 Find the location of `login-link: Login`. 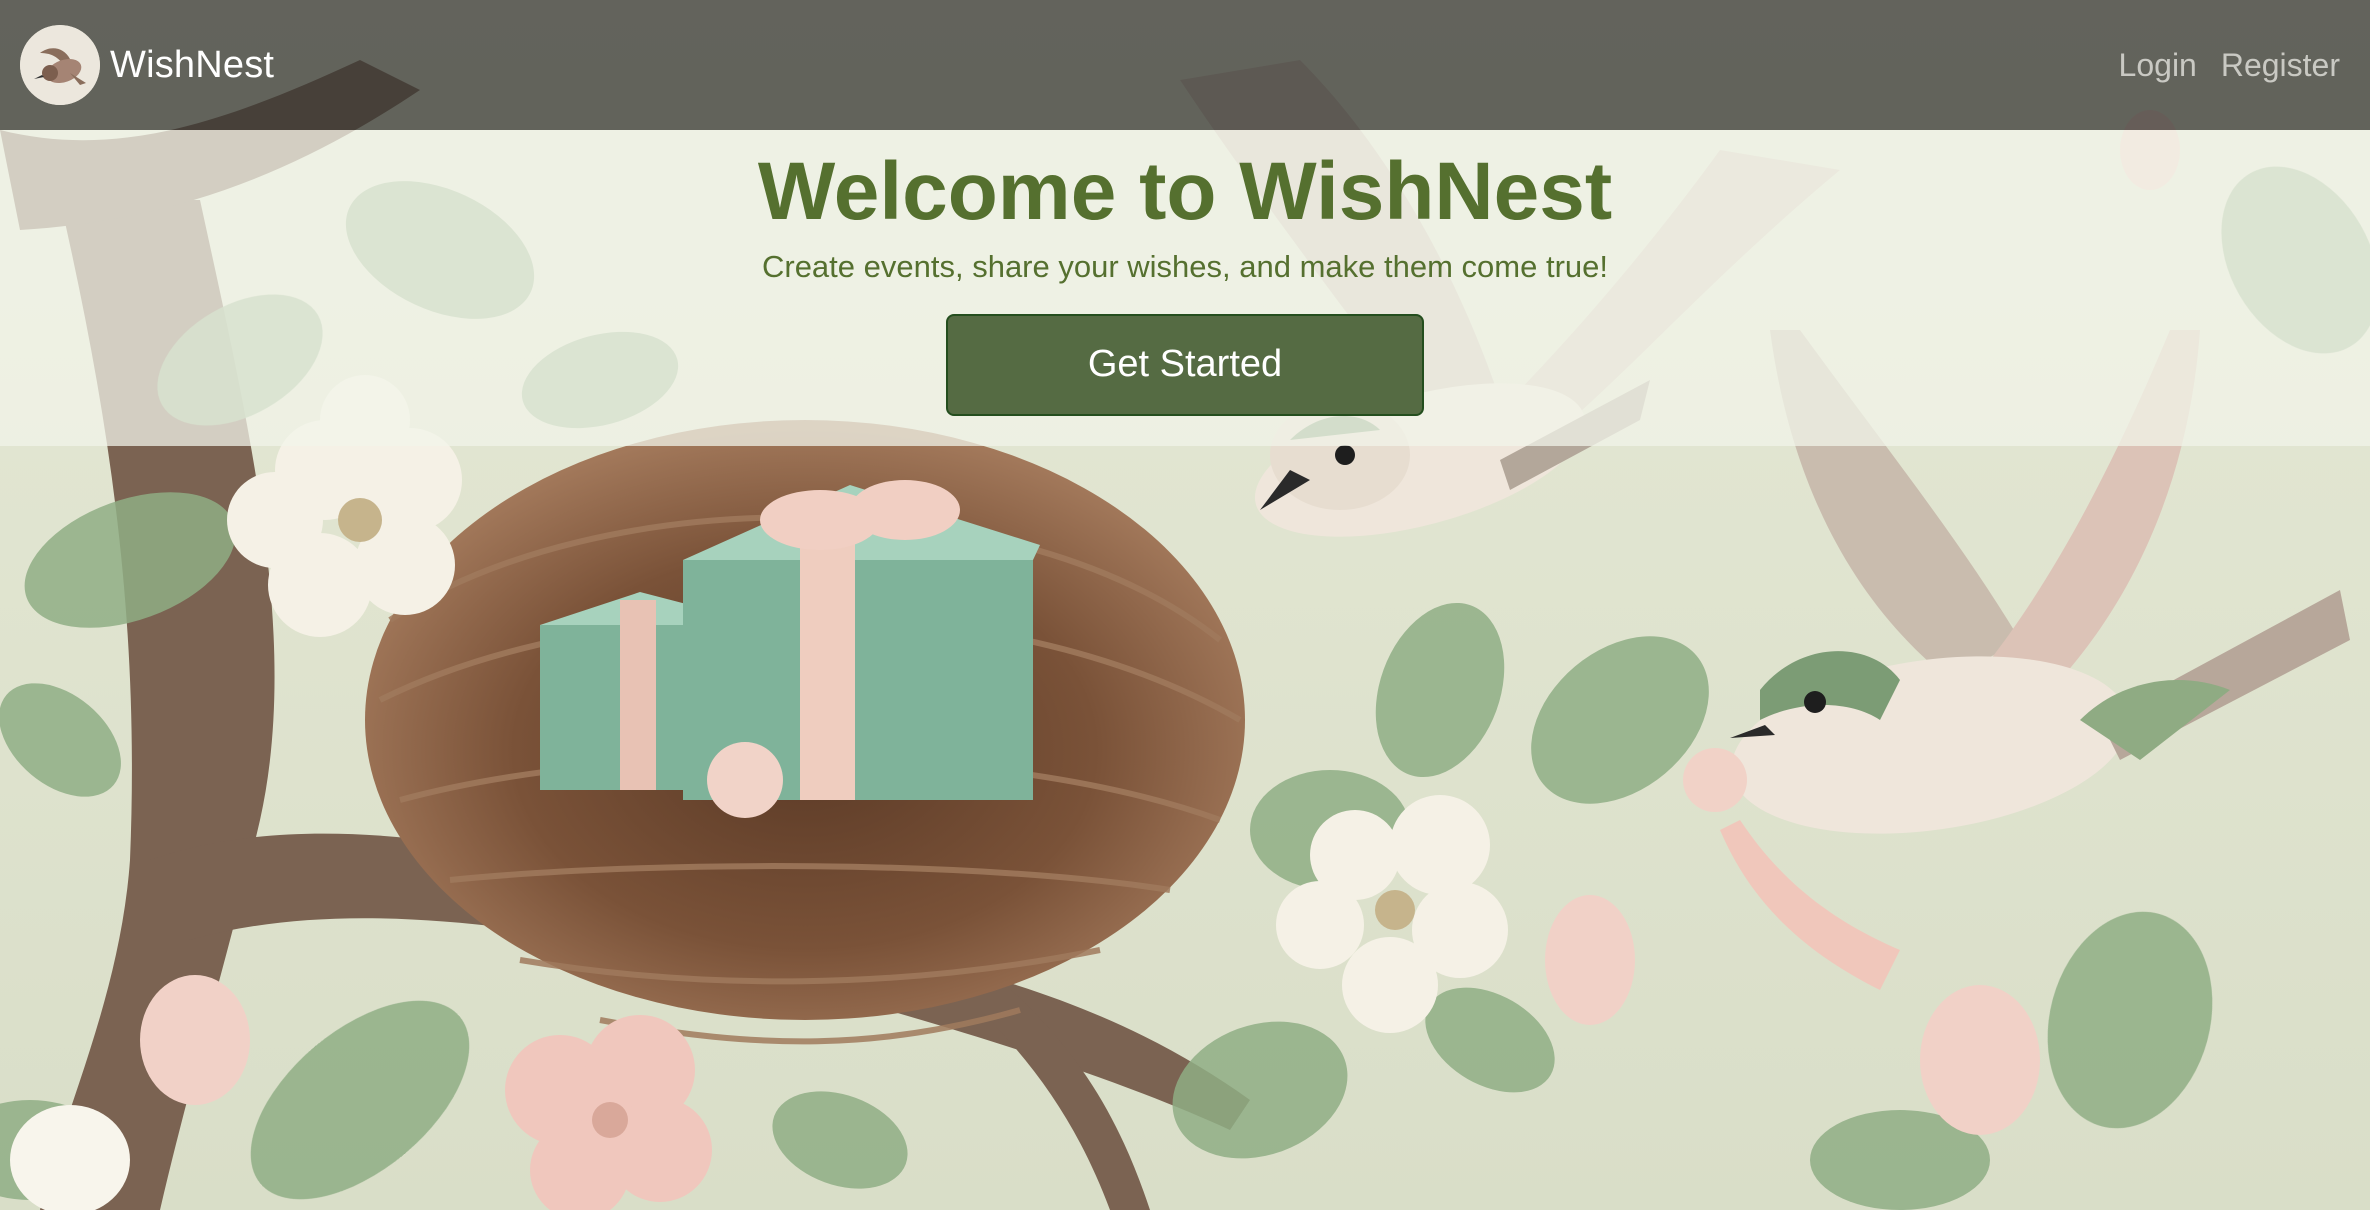

login-link: Login is located at coordinates (2158, 65).